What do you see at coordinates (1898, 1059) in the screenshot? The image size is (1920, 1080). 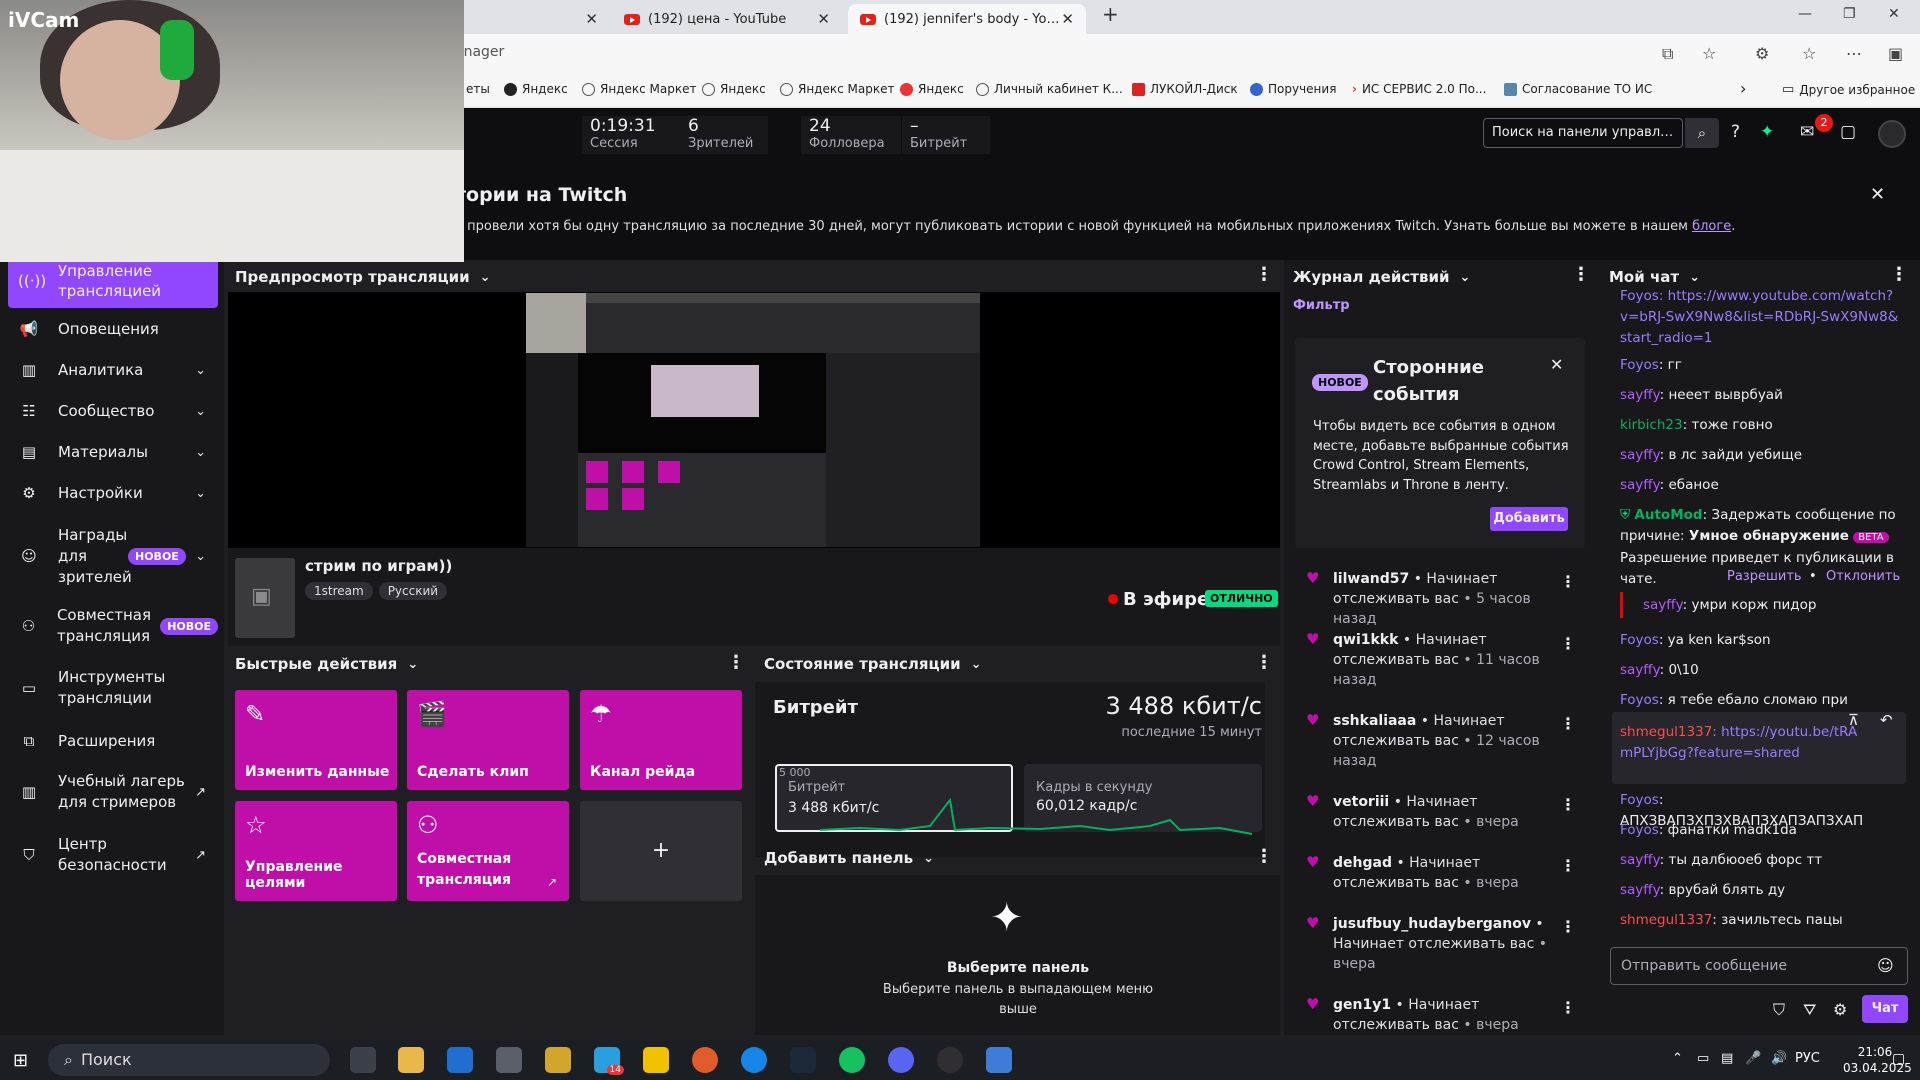 I see `notification-center-icon: ▢` at bounding box center [1898, 1059].